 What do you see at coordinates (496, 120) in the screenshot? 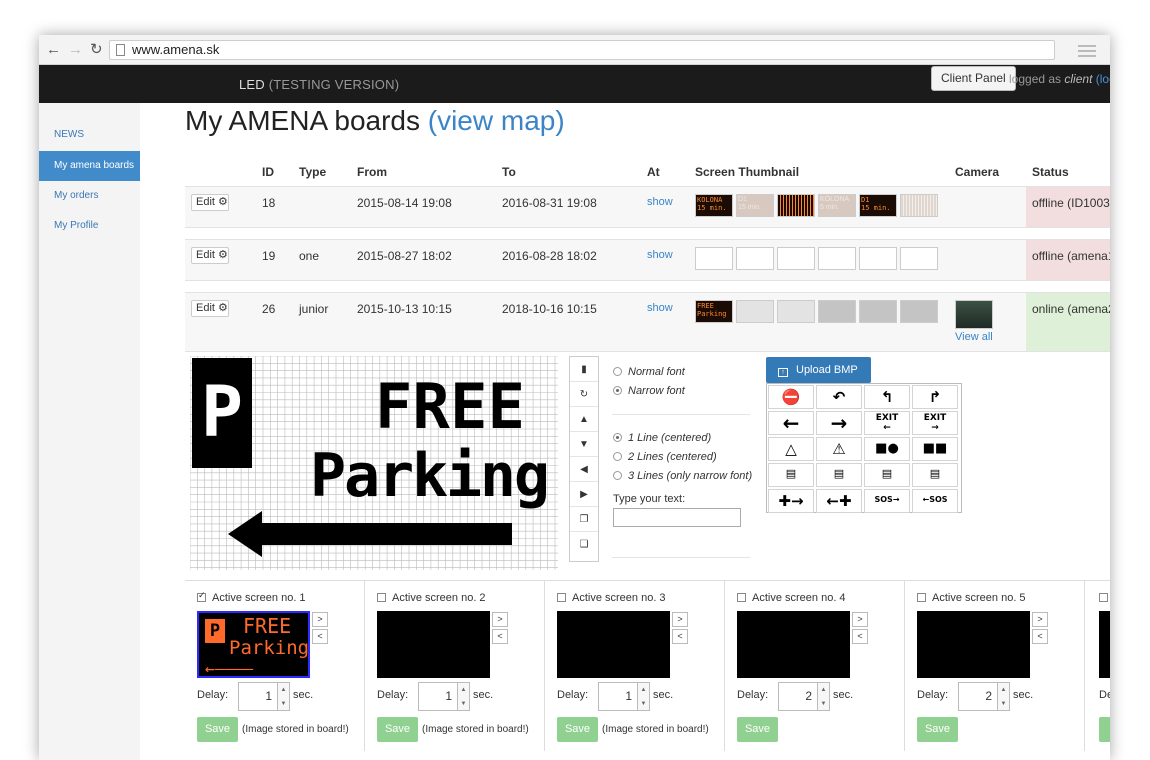
I see `view-map-link: (view map)` at bounding box center [496, 120].